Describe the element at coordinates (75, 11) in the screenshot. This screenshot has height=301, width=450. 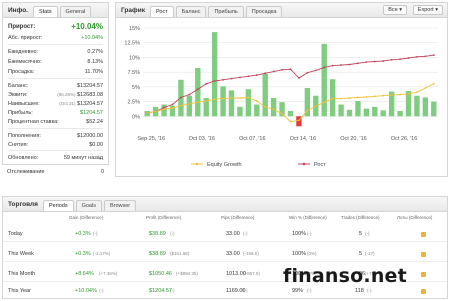
I see `tab-general: General` at that location.